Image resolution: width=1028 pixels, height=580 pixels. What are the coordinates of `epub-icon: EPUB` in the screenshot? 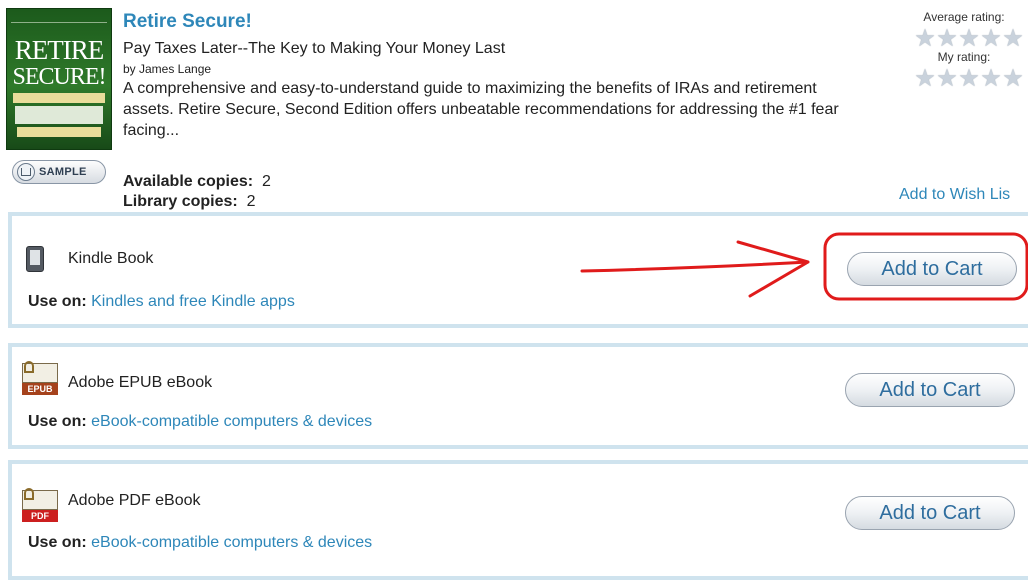 It's located at (40, 379).